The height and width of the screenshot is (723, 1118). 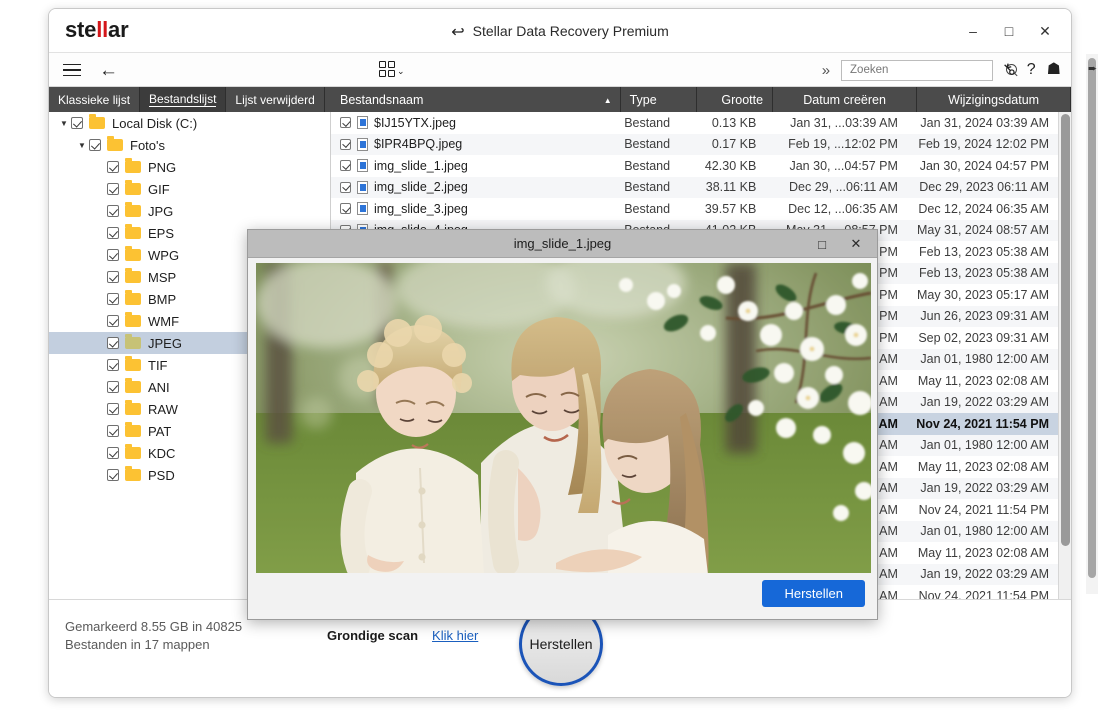 What do you see at coordinates (1092, 318) in the screenshot?
I see `page-scrollbar-thumb` at bounding box center [1092, 318].